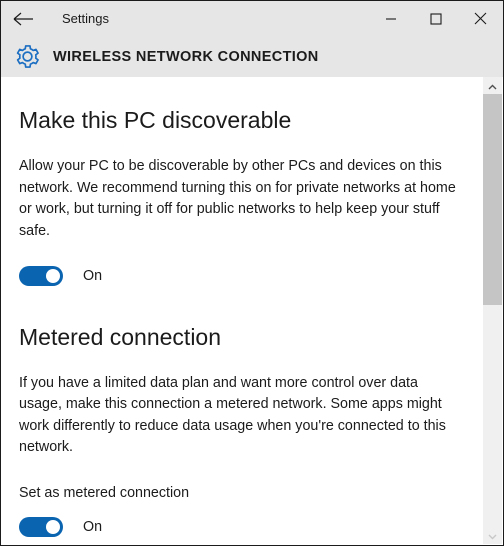  Describe the element at coordinates (27, 56) in the screenshot. I see `gear-icon` at that location.